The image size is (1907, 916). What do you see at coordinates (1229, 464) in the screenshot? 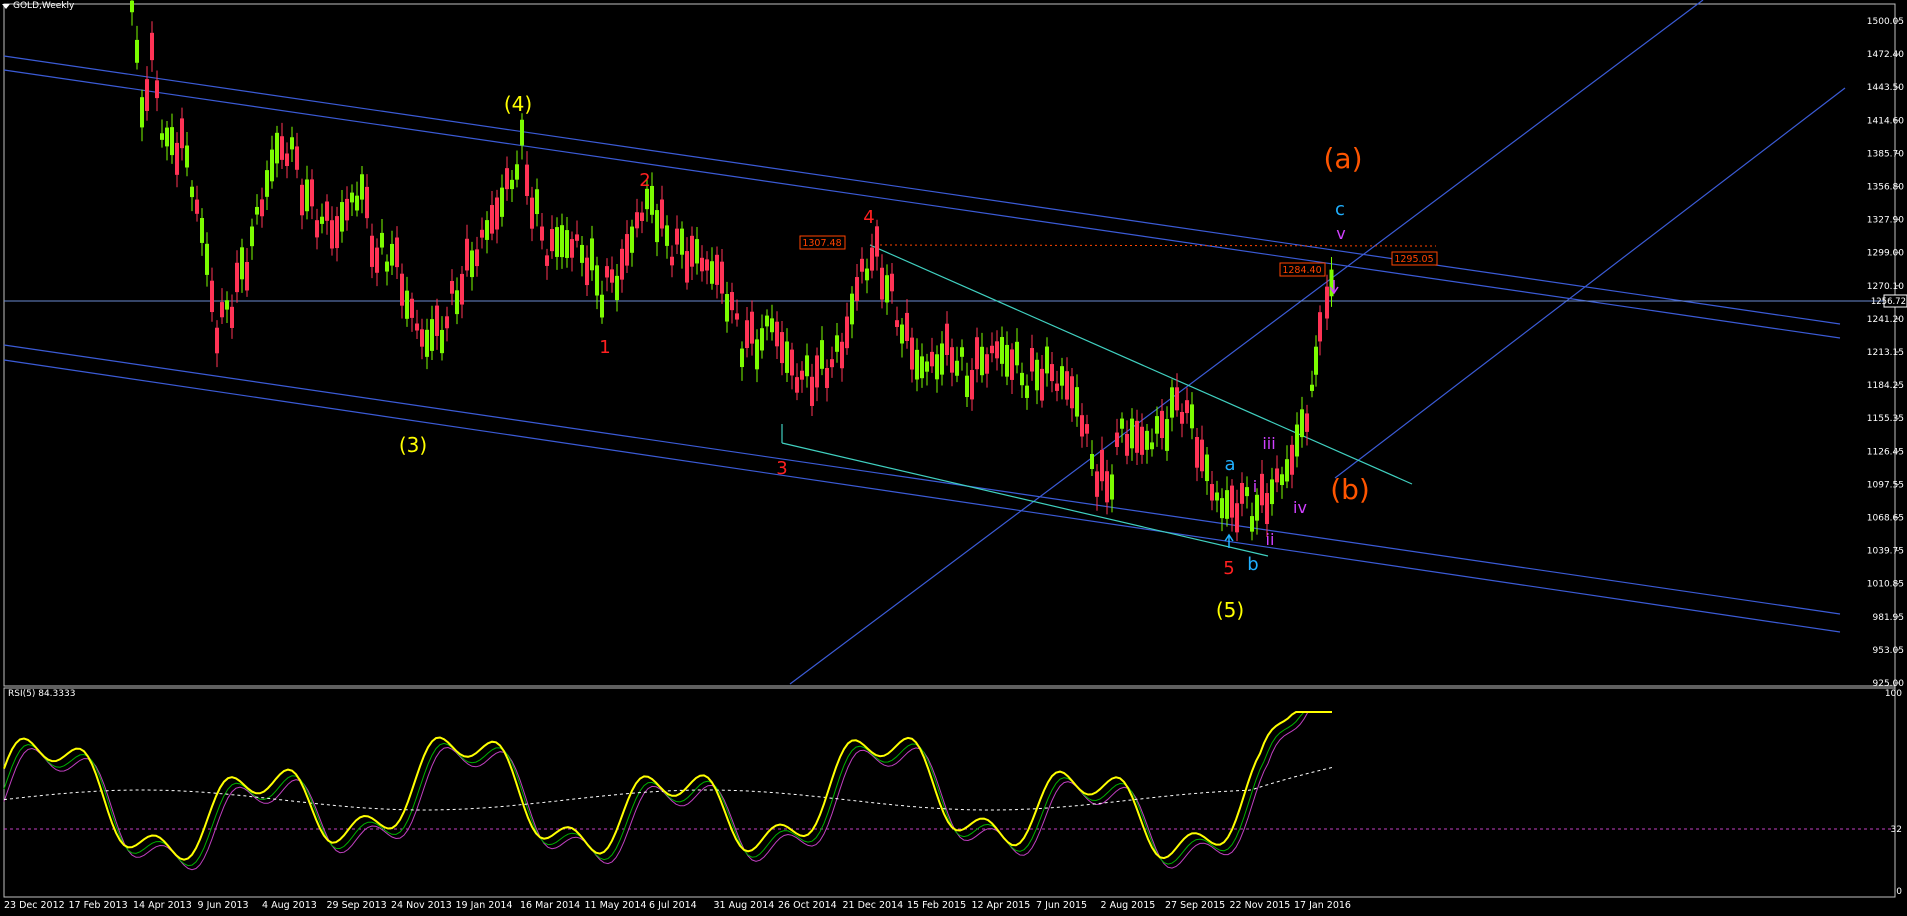
I see `wave-cyan-a: a` at bounding box center [1229, 464].